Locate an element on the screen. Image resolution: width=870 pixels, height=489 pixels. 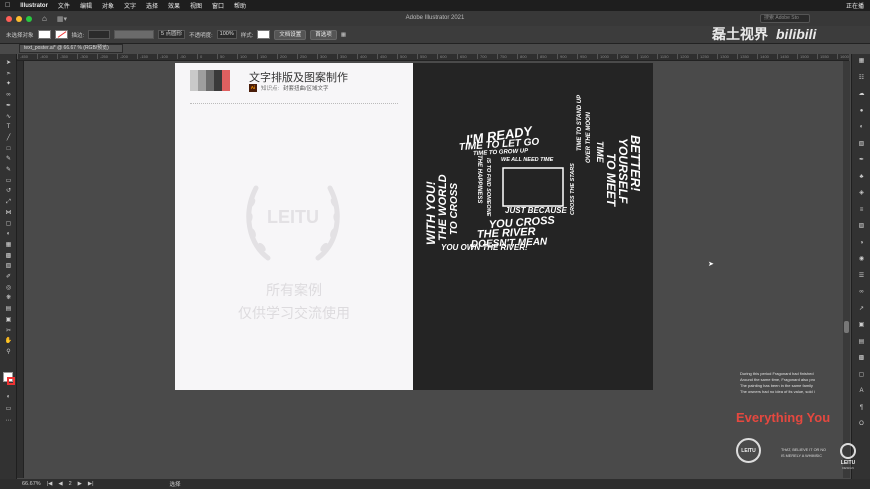
eyedropper-tool-icon: ✐ is located at coordinates (8, 277).